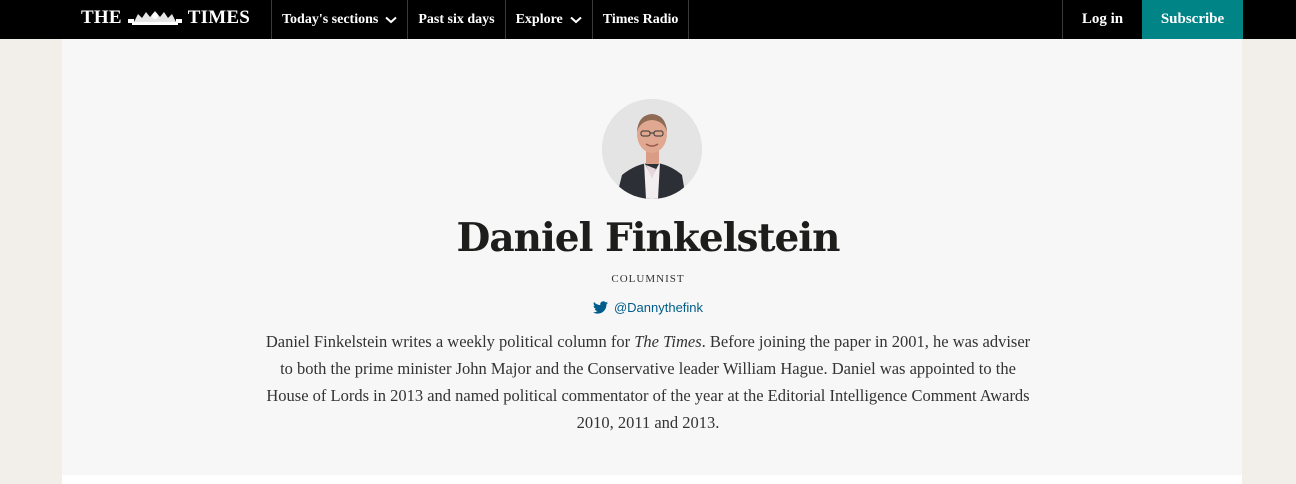 The width and height of the screenshot is (1296, 484). I want to click on nav-label: Times Radio, so click(640, 19).